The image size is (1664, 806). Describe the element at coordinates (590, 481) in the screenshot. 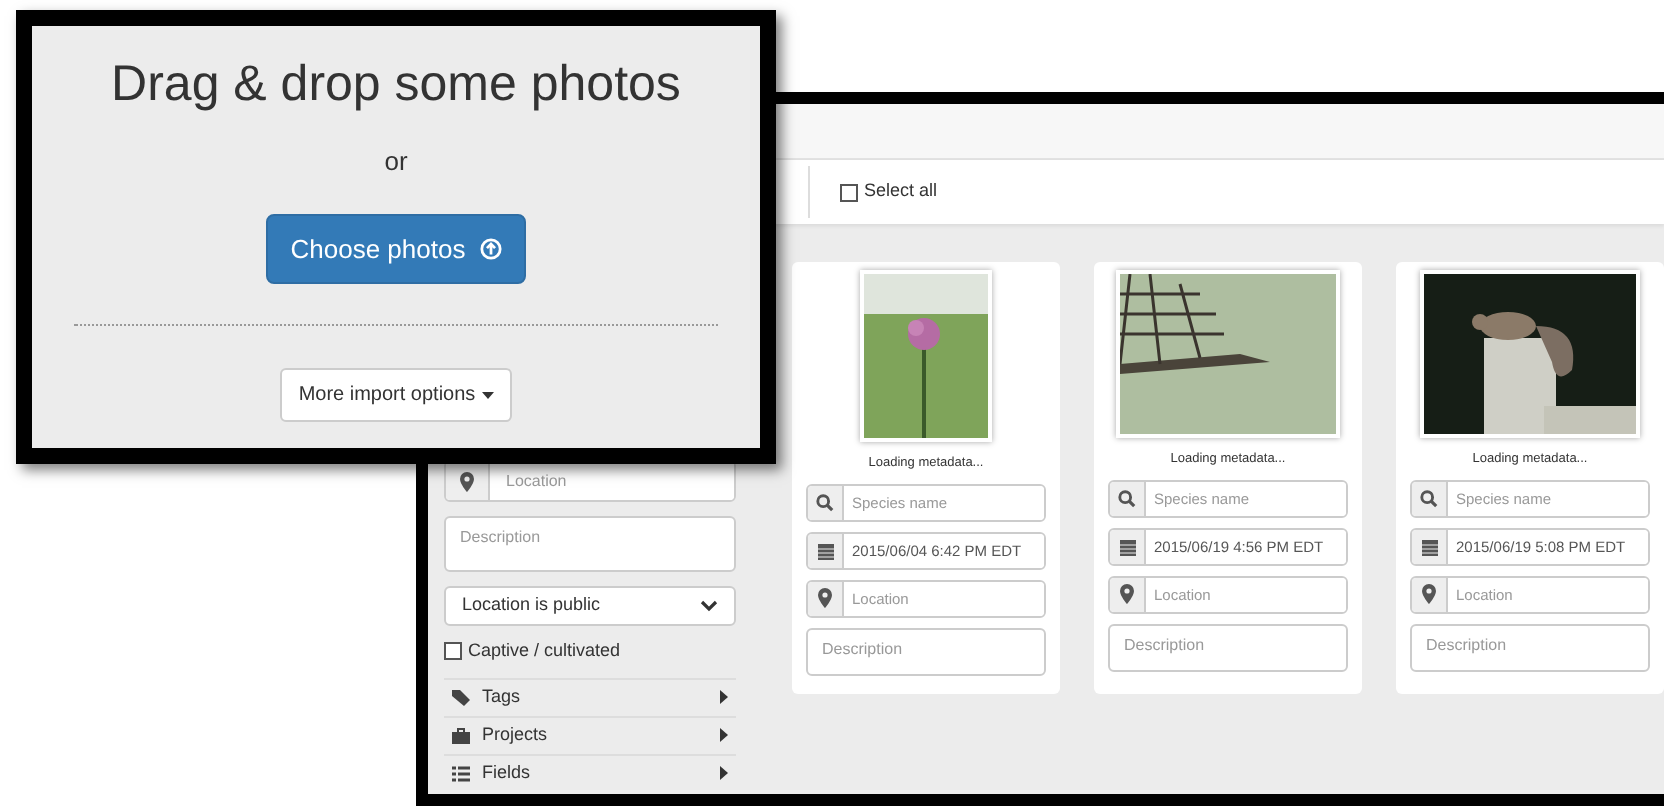

I see `location-field: Location` at that location.